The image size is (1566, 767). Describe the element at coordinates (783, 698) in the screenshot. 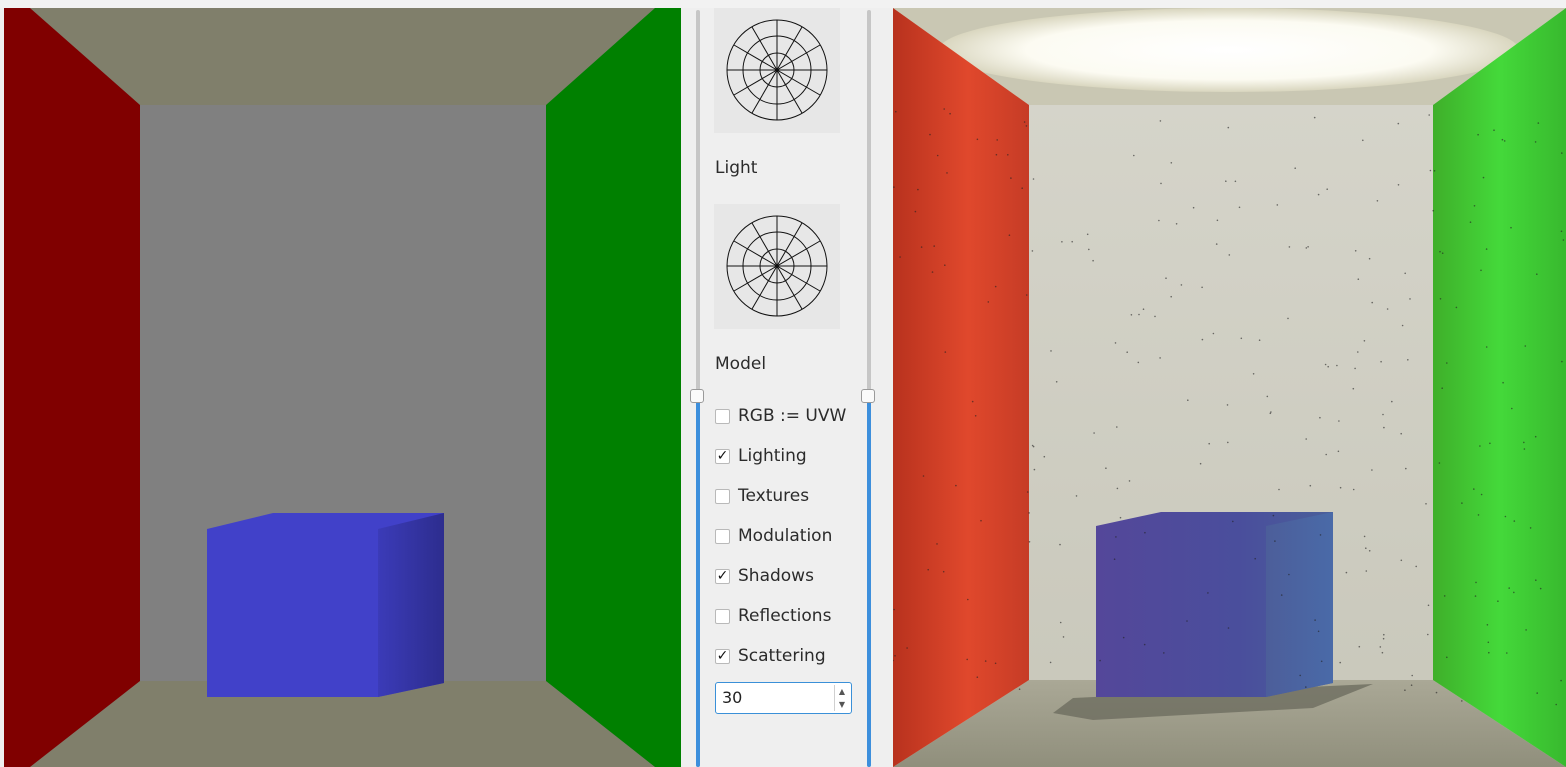

I see `samples-spinbox: 30 ▲ ▼` at that location.